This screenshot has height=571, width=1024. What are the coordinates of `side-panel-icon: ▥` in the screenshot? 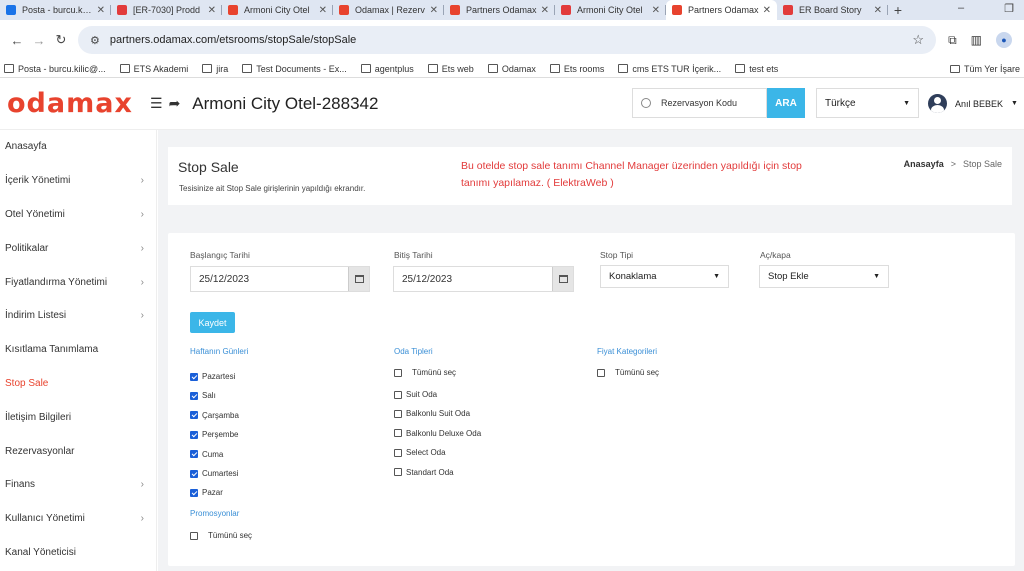 It's located at (976, 40).